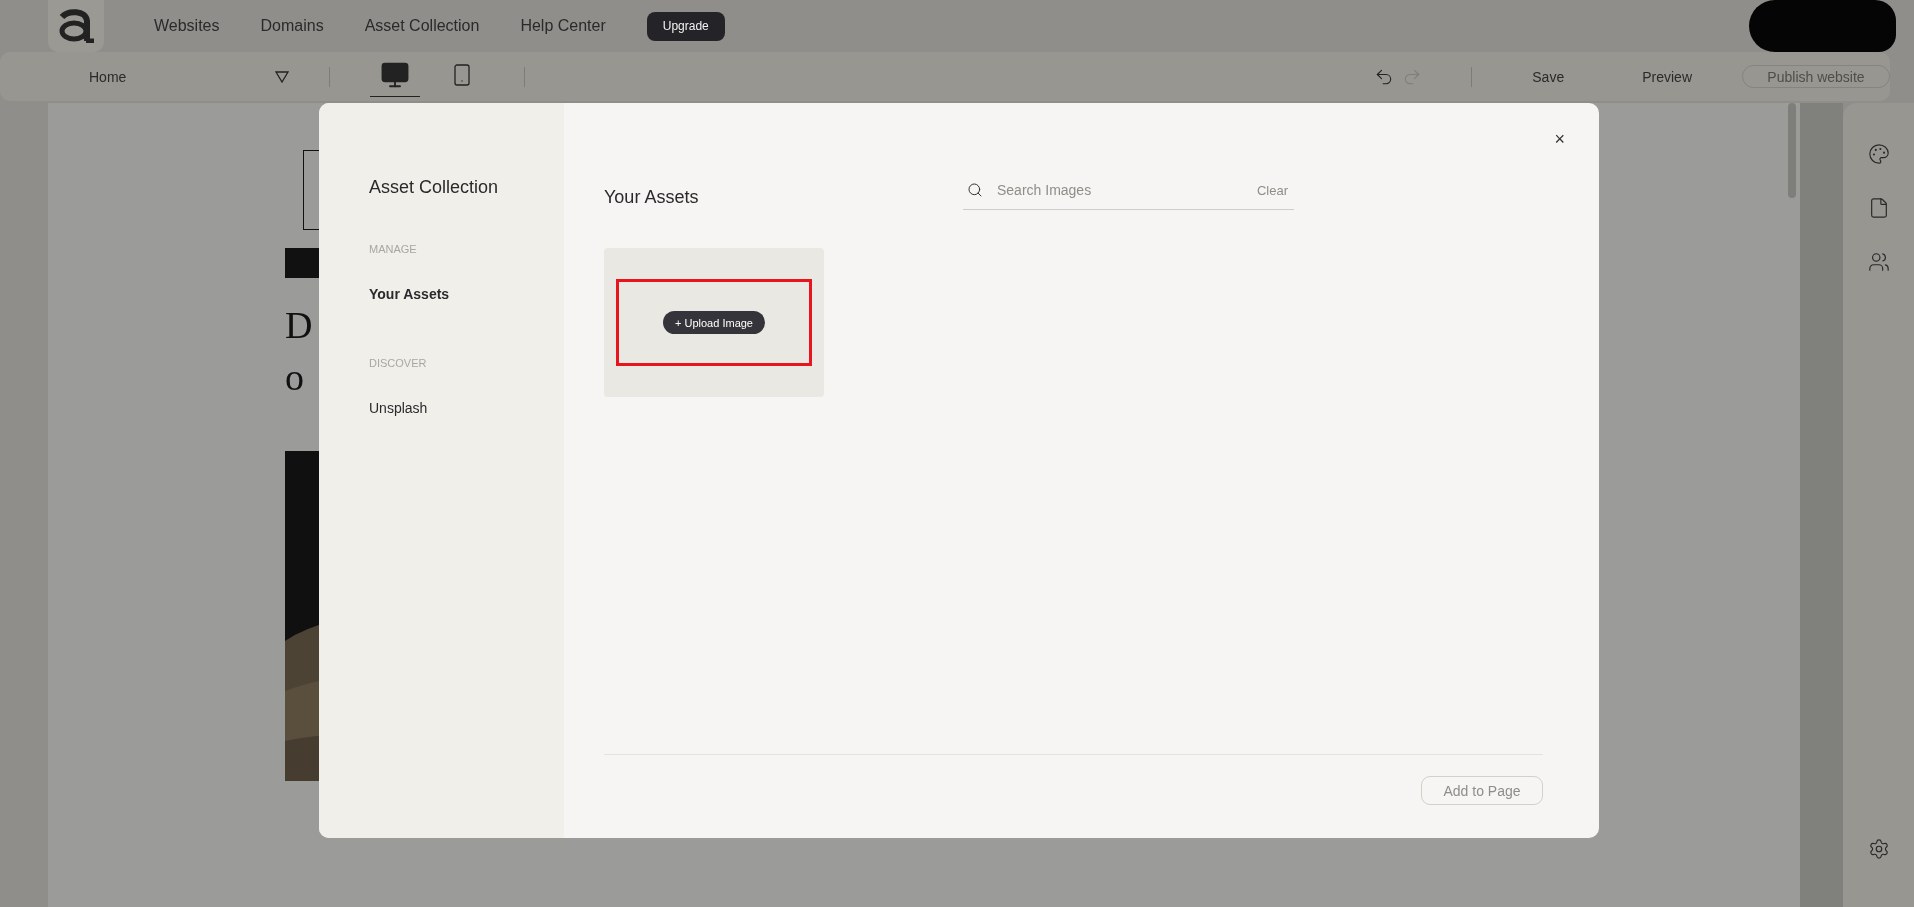 This screenshot has height=907, width=1914. I want to click on nav-link: Asset Collection, so click(422, 26).